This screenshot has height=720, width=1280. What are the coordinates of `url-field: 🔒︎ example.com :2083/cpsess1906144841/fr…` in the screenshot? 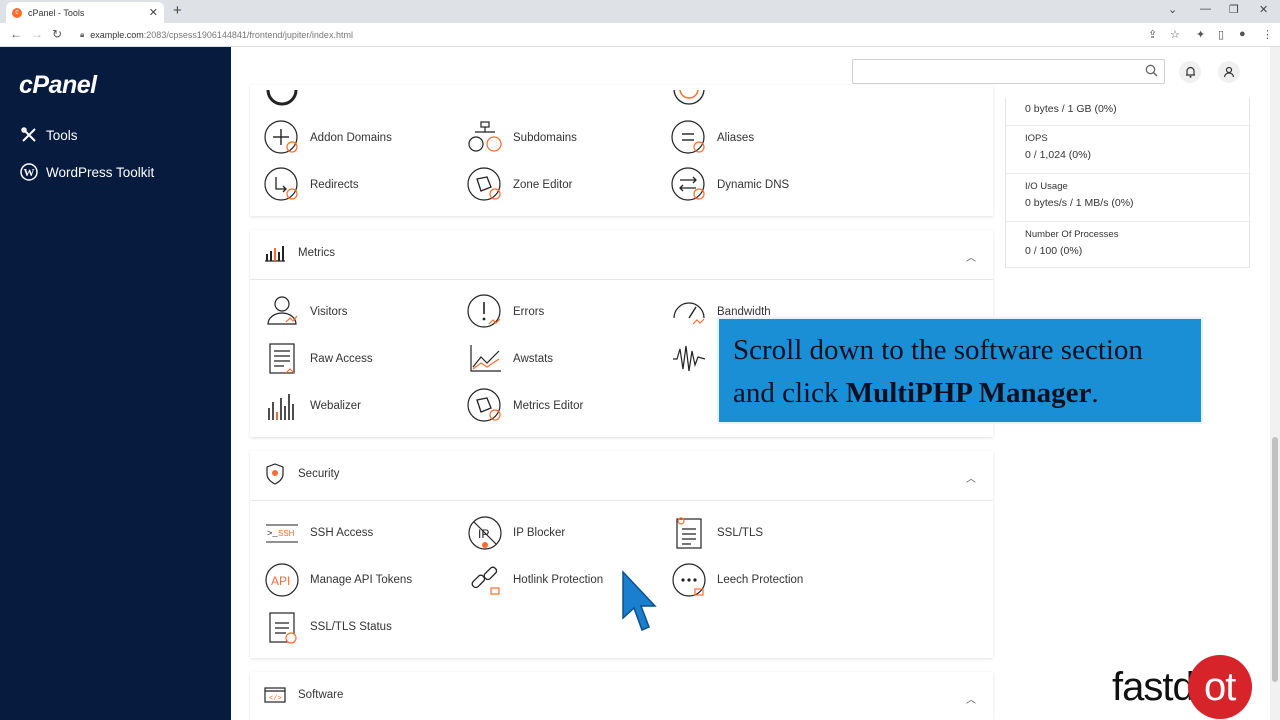 It's located at (620, 35).